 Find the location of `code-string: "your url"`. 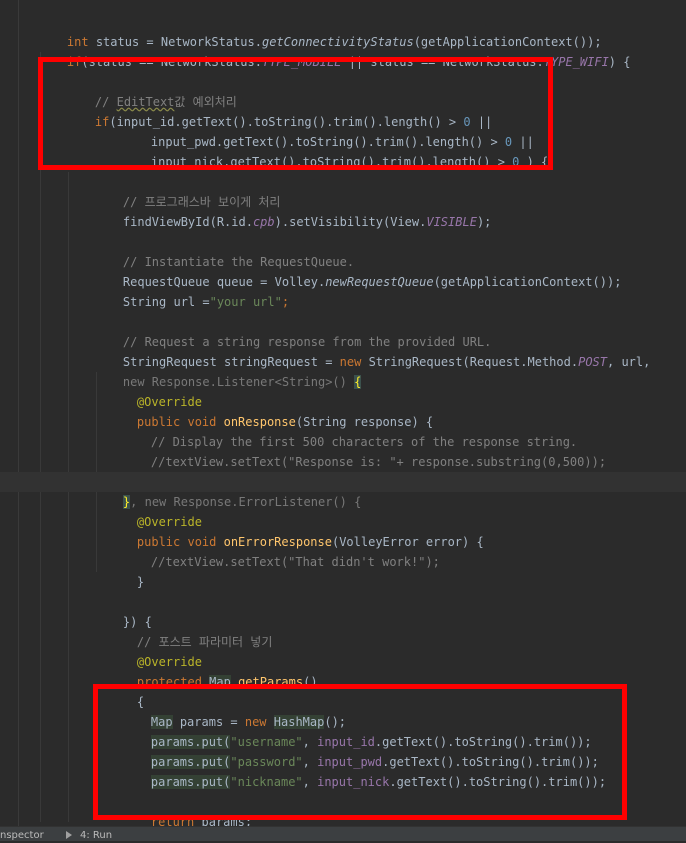

code-string: "your url" is located at coordinates (245, 302).